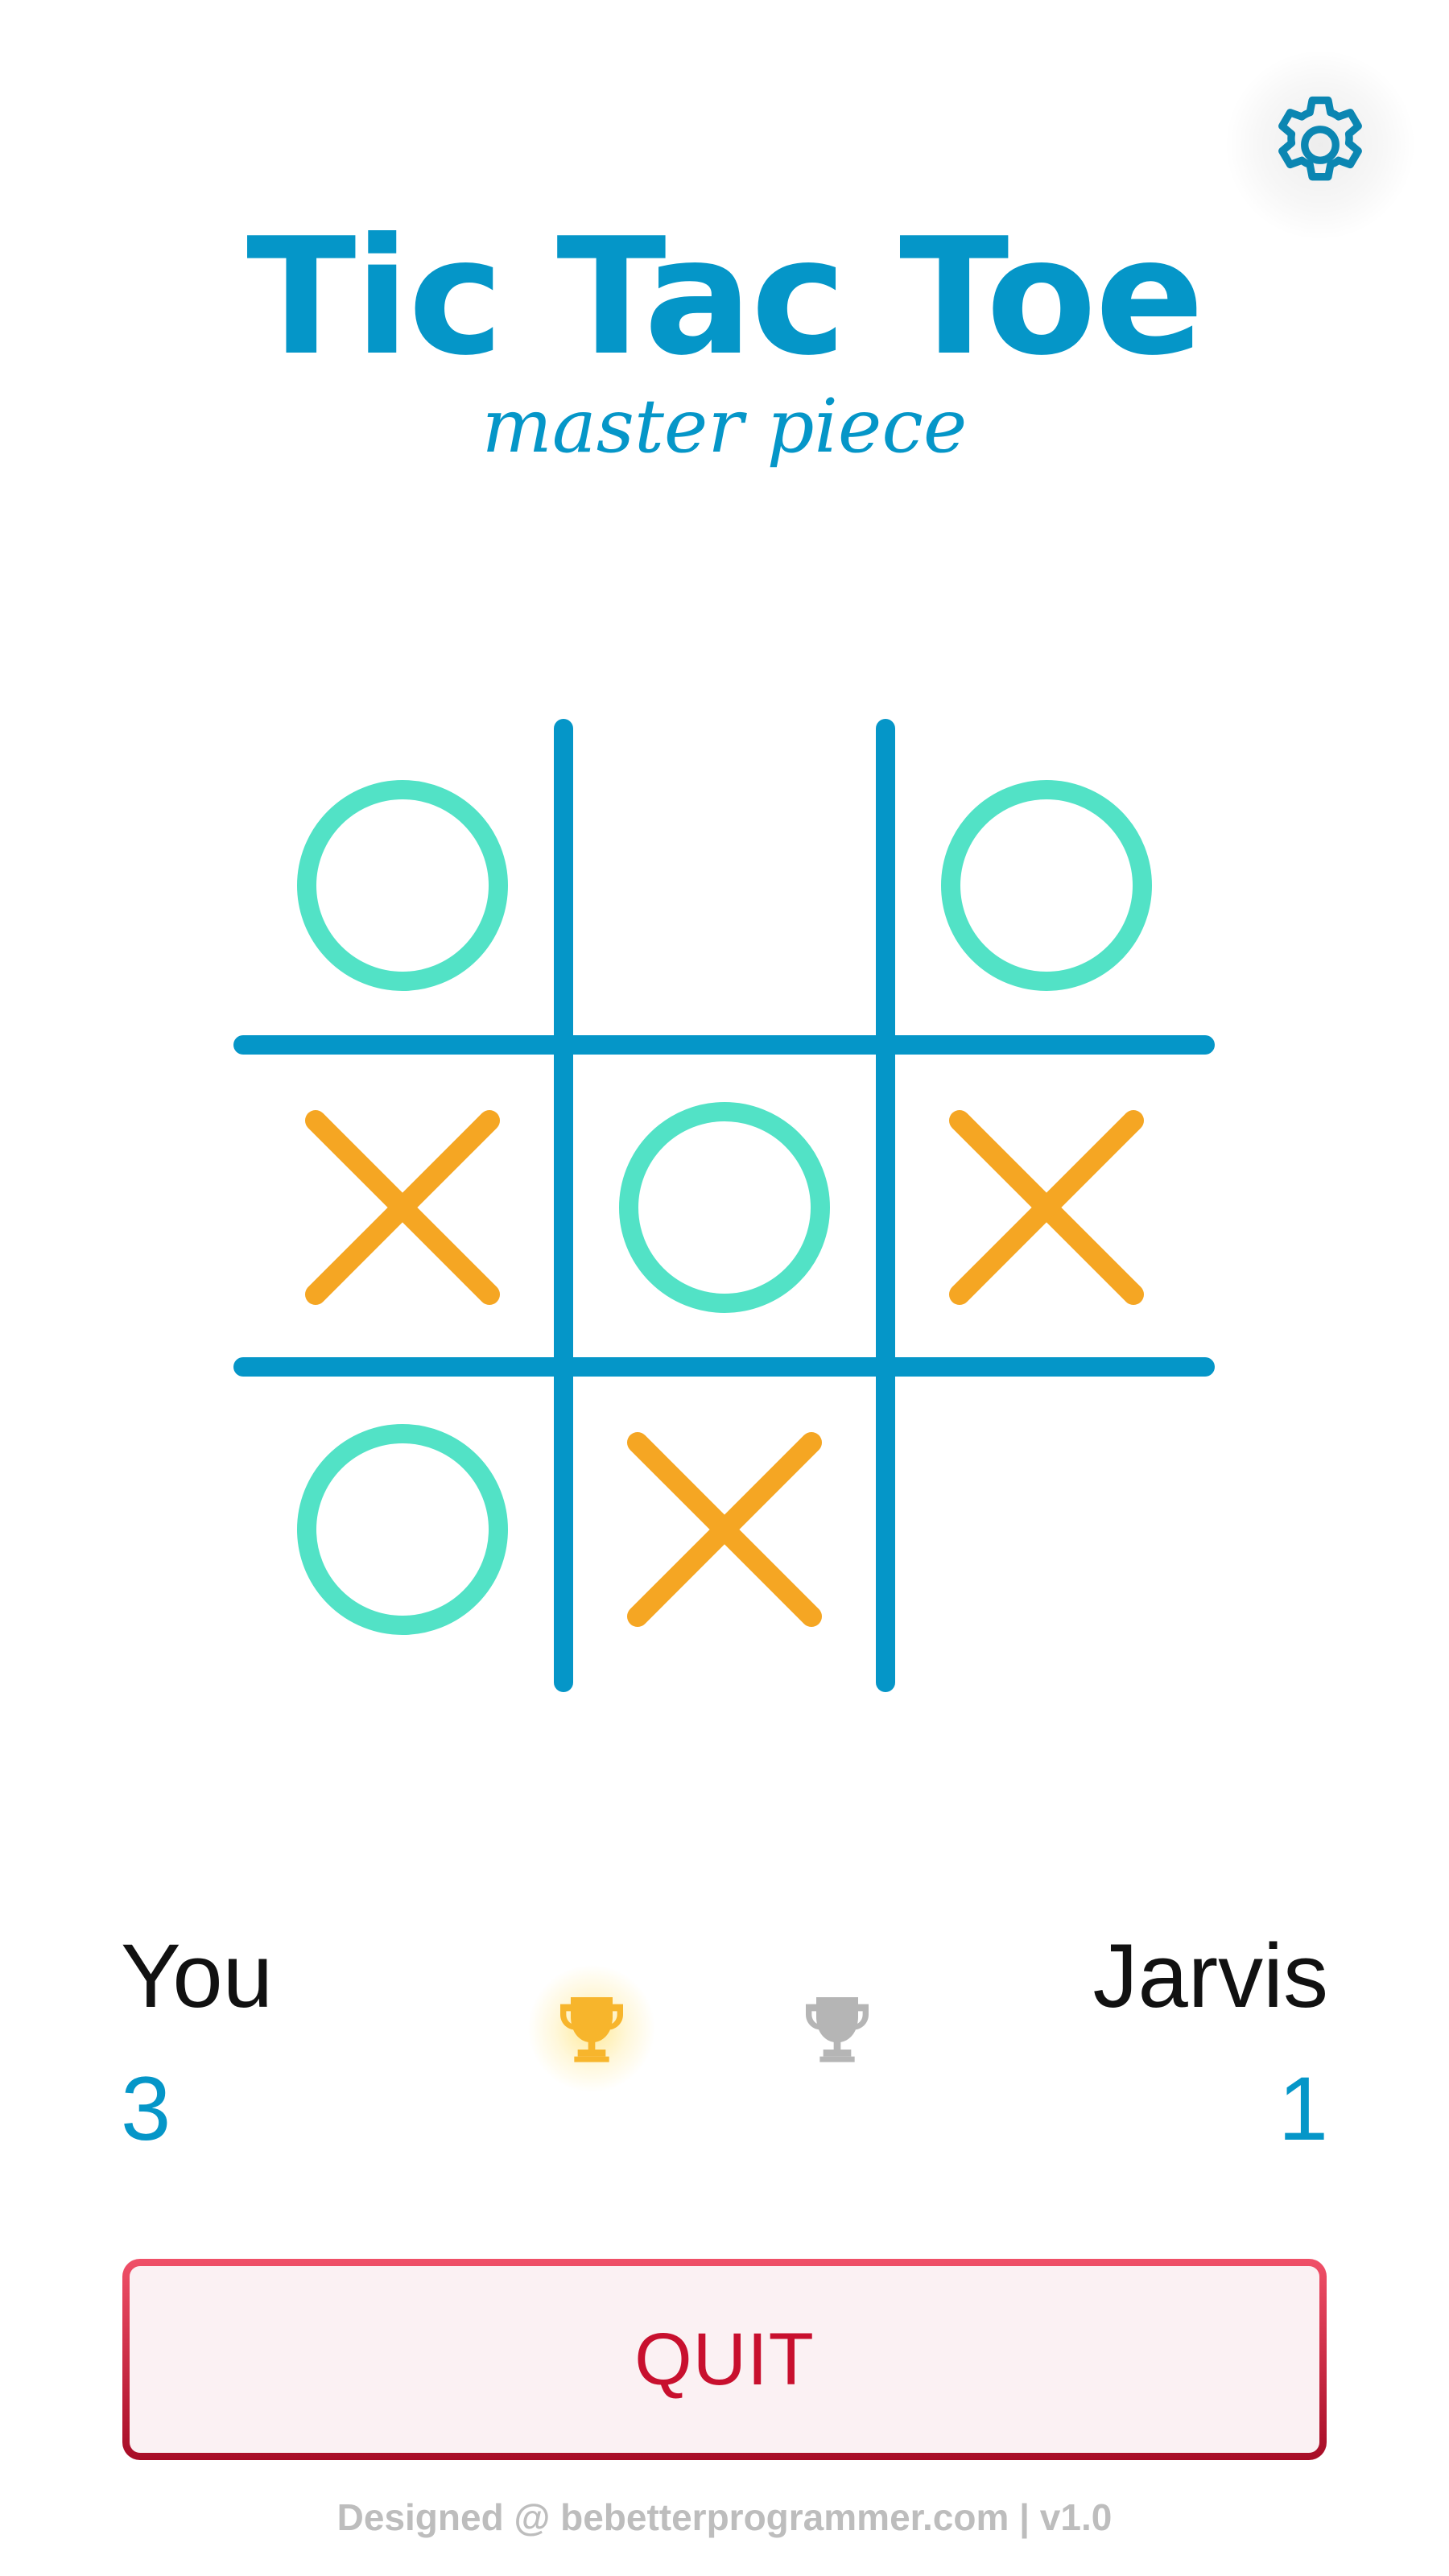 This screenshot has height=2576, width=1449. I want to click on gear-icon, so click(1320, 138).